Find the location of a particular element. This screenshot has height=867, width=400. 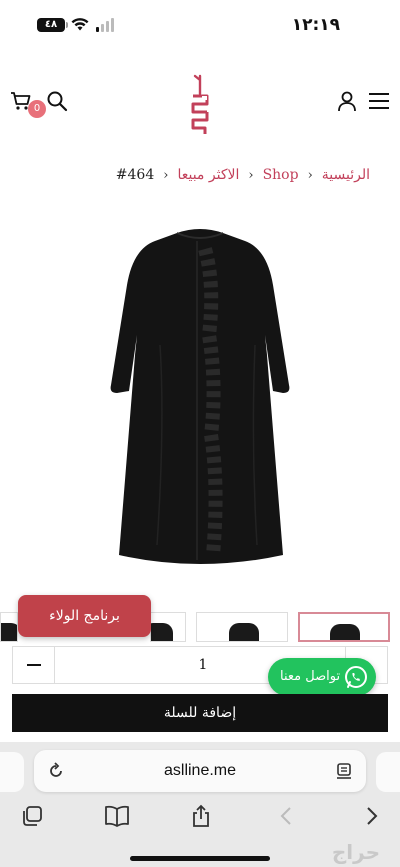

bookmarks-icon is located at coordinates (117, 816).